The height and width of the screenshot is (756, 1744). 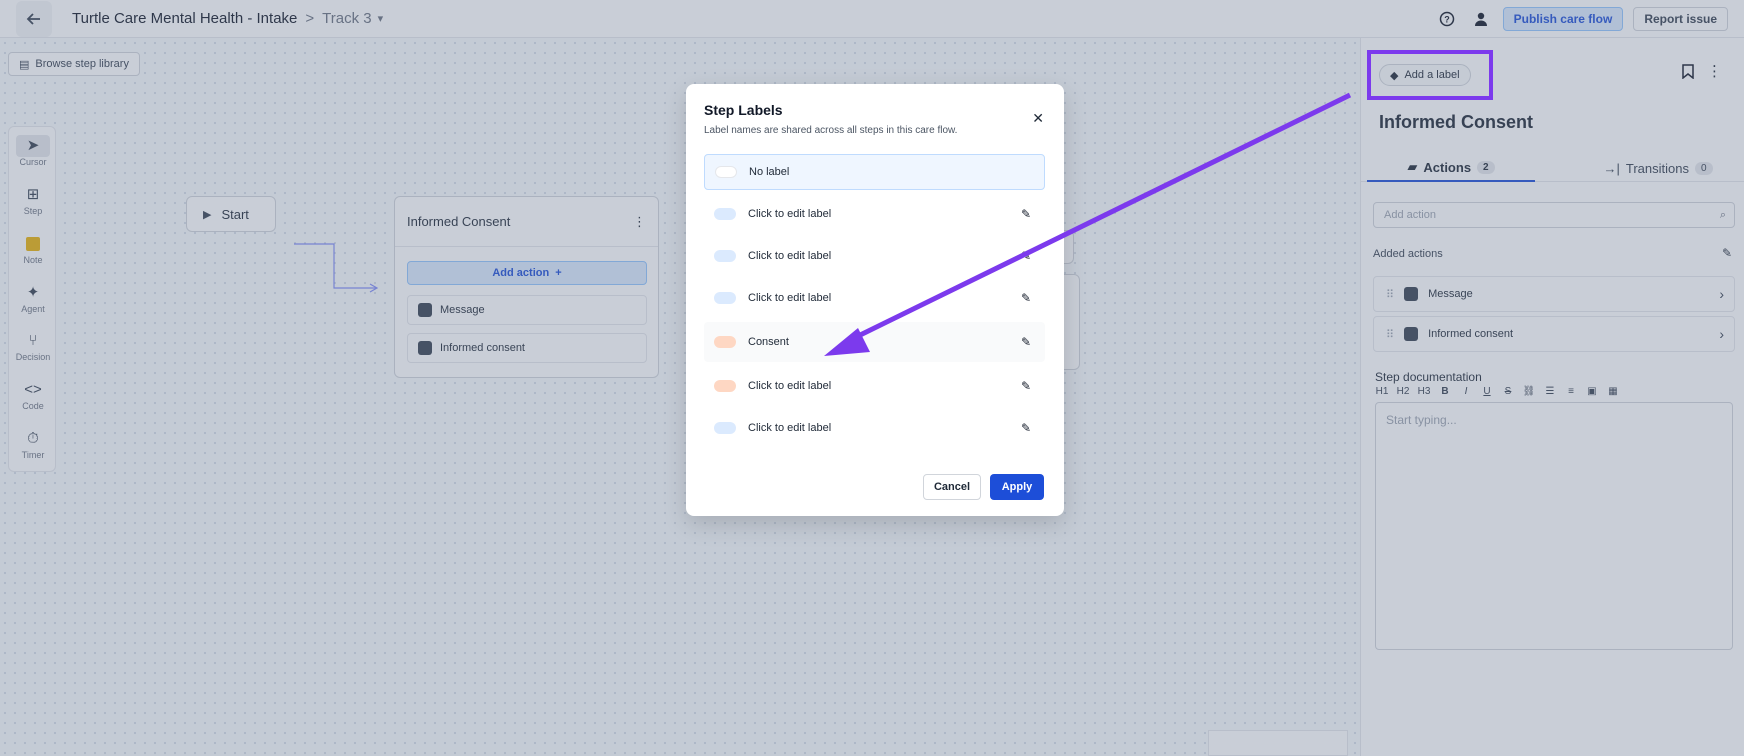 What do you see at coordinates (1038, 118) in the screenshot?
I see `close-icon: ✕` at bounding box center [1038, 118].